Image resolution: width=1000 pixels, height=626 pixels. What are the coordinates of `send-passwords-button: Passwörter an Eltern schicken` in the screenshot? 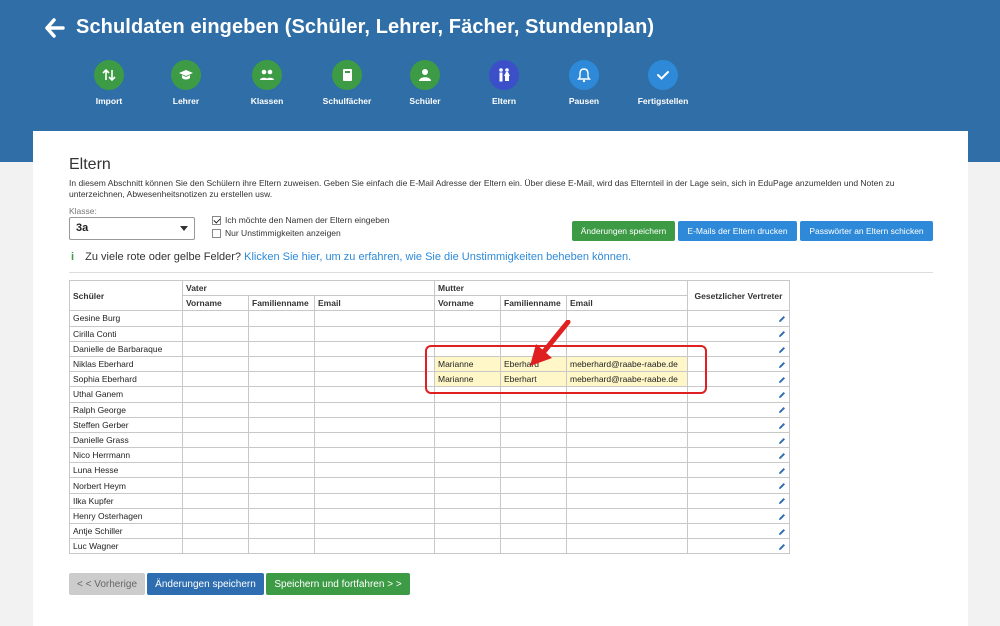 It's located at (866, 231).